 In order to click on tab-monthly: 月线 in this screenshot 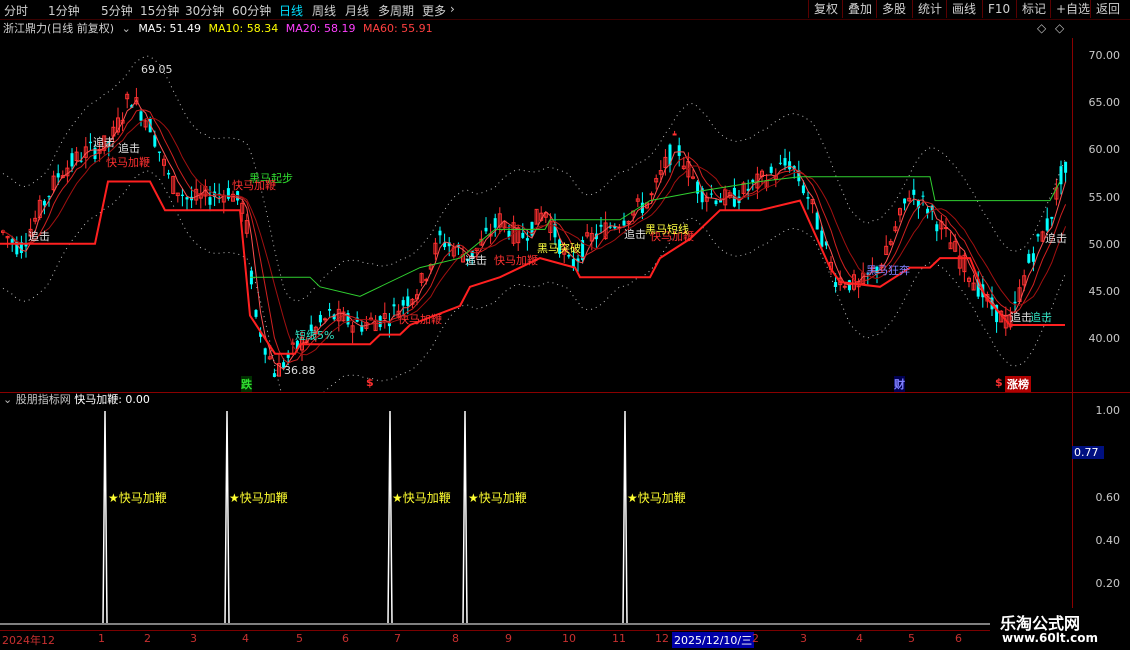, I will do `click(357, 10)`.